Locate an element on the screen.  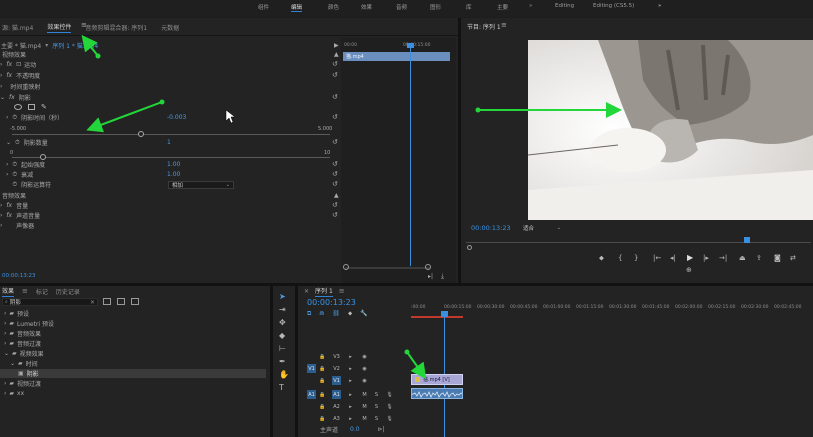
arrow-to-effect-controls-tab is located at coordinates (91, 46).